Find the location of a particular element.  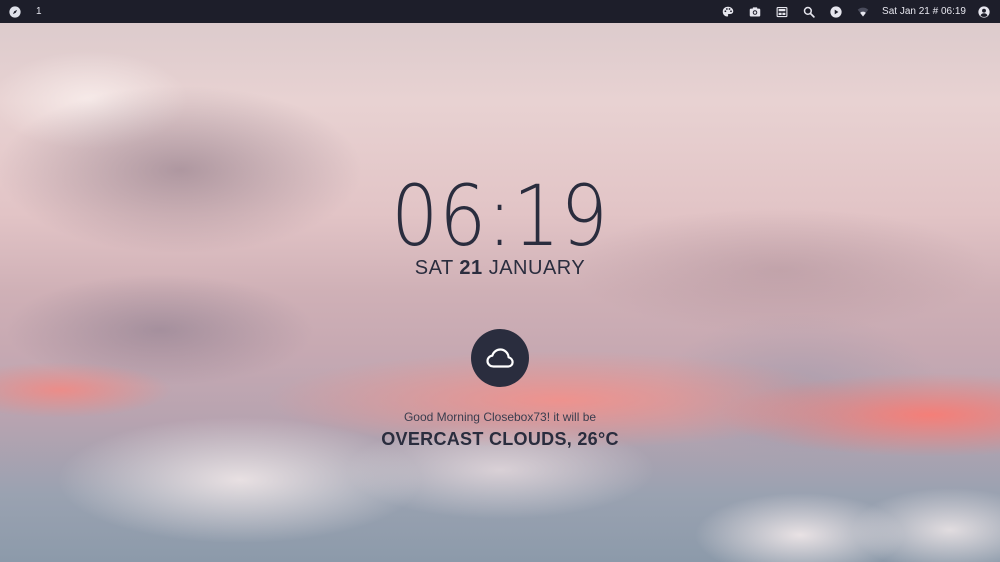

camera-icon is located at coordinates (754, 11).